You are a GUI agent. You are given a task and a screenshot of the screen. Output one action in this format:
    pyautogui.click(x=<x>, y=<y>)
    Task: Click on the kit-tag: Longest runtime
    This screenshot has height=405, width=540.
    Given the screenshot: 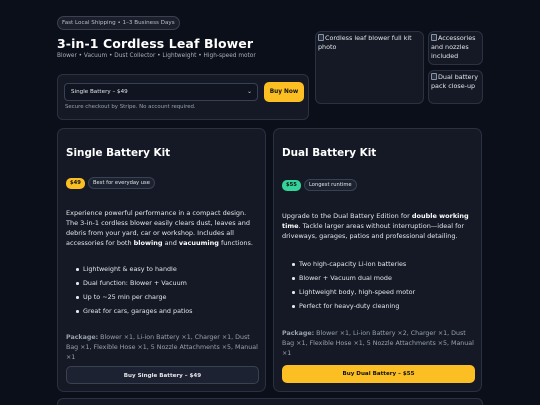 What is the action you would take?
    pyautogui.click(x=330, y=185)
    